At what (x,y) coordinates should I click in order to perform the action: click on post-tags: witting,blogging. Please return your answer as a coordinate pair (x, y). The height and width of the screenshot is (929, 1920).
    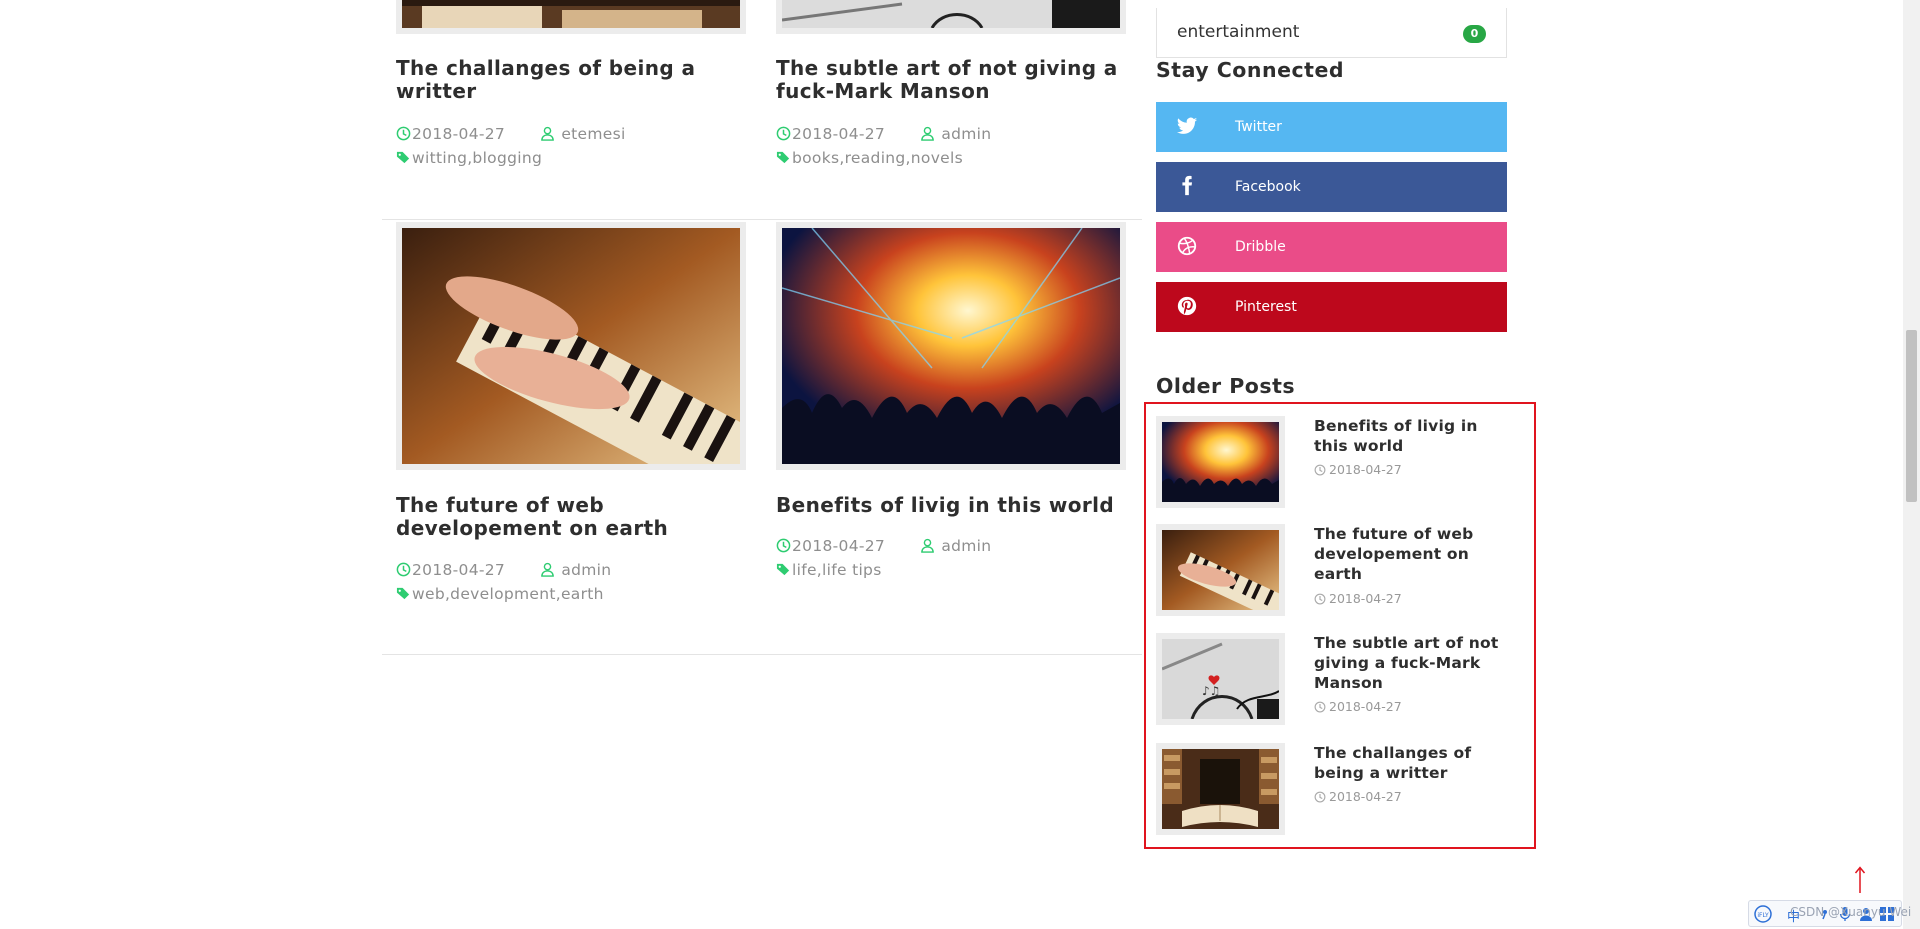
    Looking at the image, I should click on (477, 158).